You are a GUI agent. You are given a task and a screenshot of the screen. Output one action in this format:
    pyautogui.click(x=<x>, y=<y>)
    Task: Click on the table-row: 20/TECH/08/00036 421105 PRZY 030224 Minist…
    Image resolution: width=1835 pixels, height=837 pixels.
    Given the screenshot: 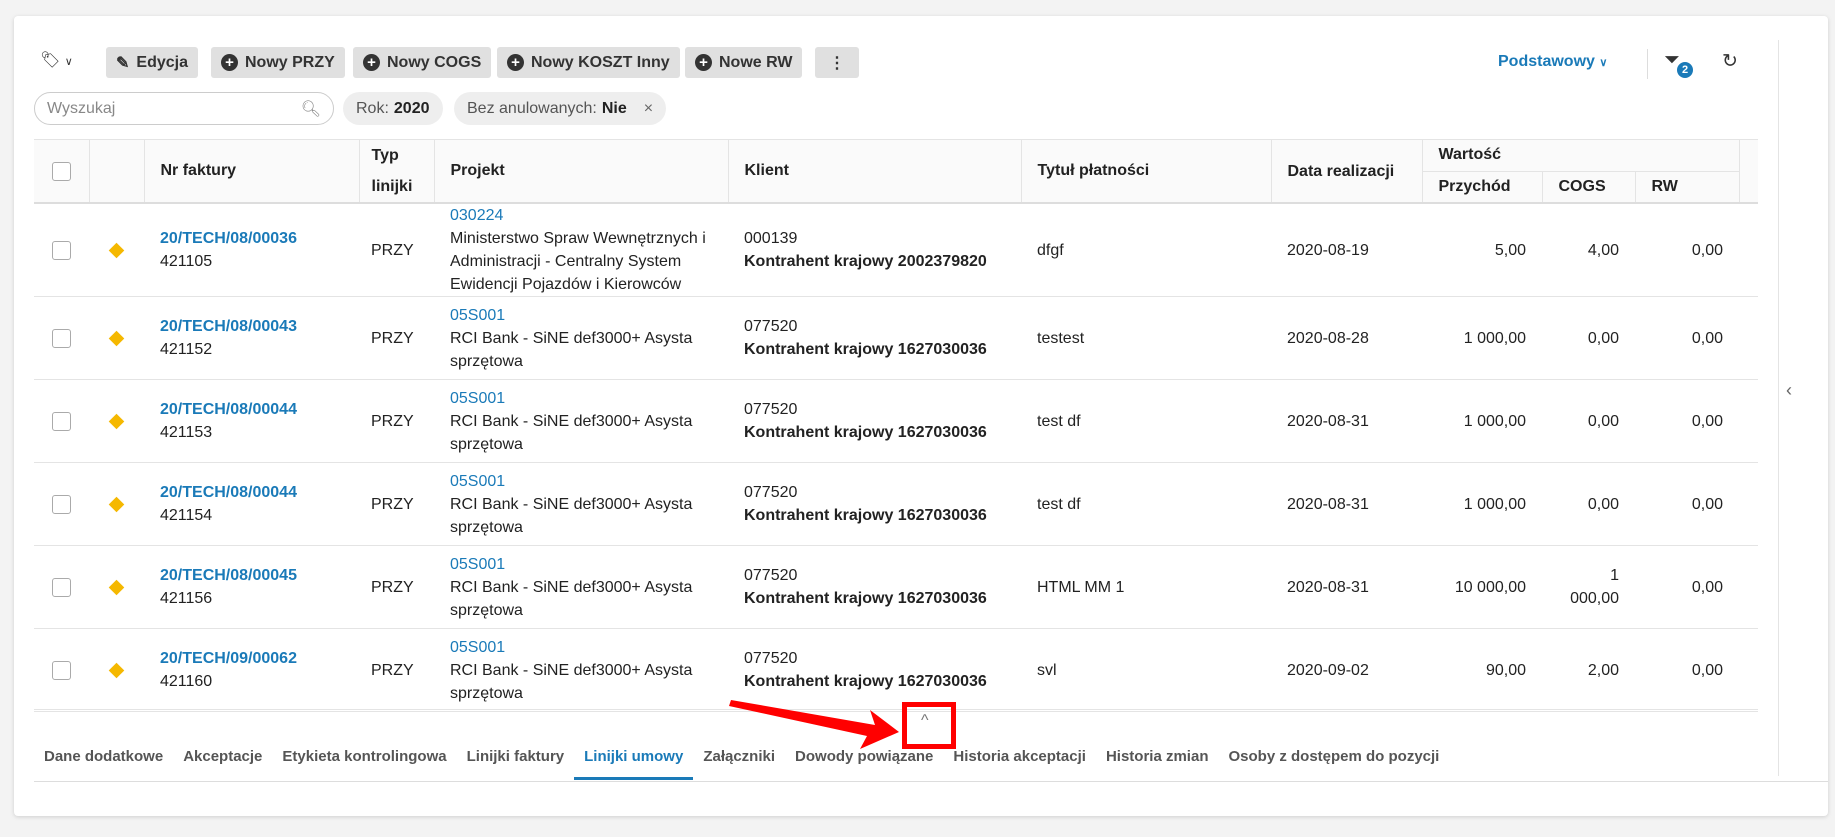 What is the action you would take?
    pyautogui.click(x=896, y=250)
    